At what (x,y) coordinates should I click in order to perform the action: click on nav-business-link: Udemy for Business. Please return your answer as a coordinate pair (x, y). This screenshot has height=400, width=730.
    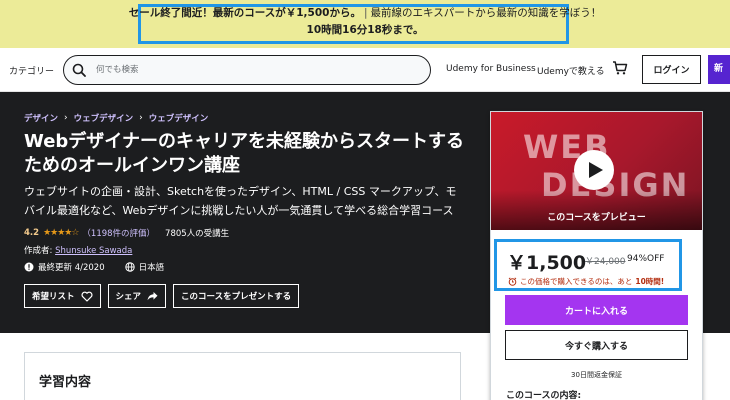
    Looking at the image, I should click on (491, 69).